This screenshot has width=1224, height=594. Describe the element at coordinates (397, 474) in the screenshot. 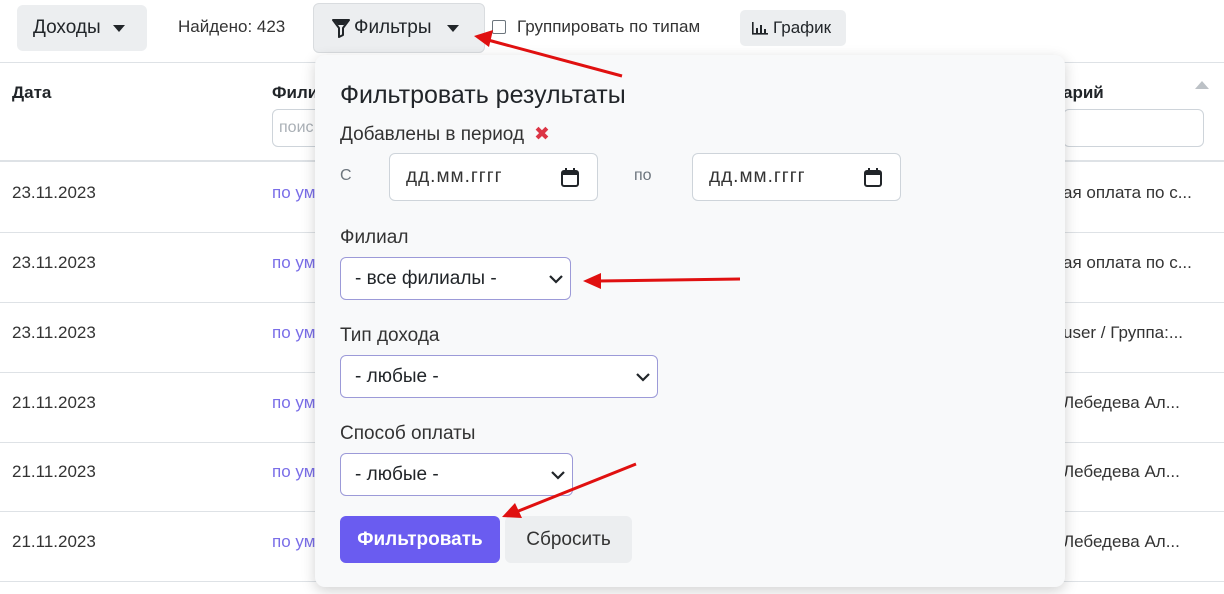

I see `payment-method-select-value: - любые -` at that location.